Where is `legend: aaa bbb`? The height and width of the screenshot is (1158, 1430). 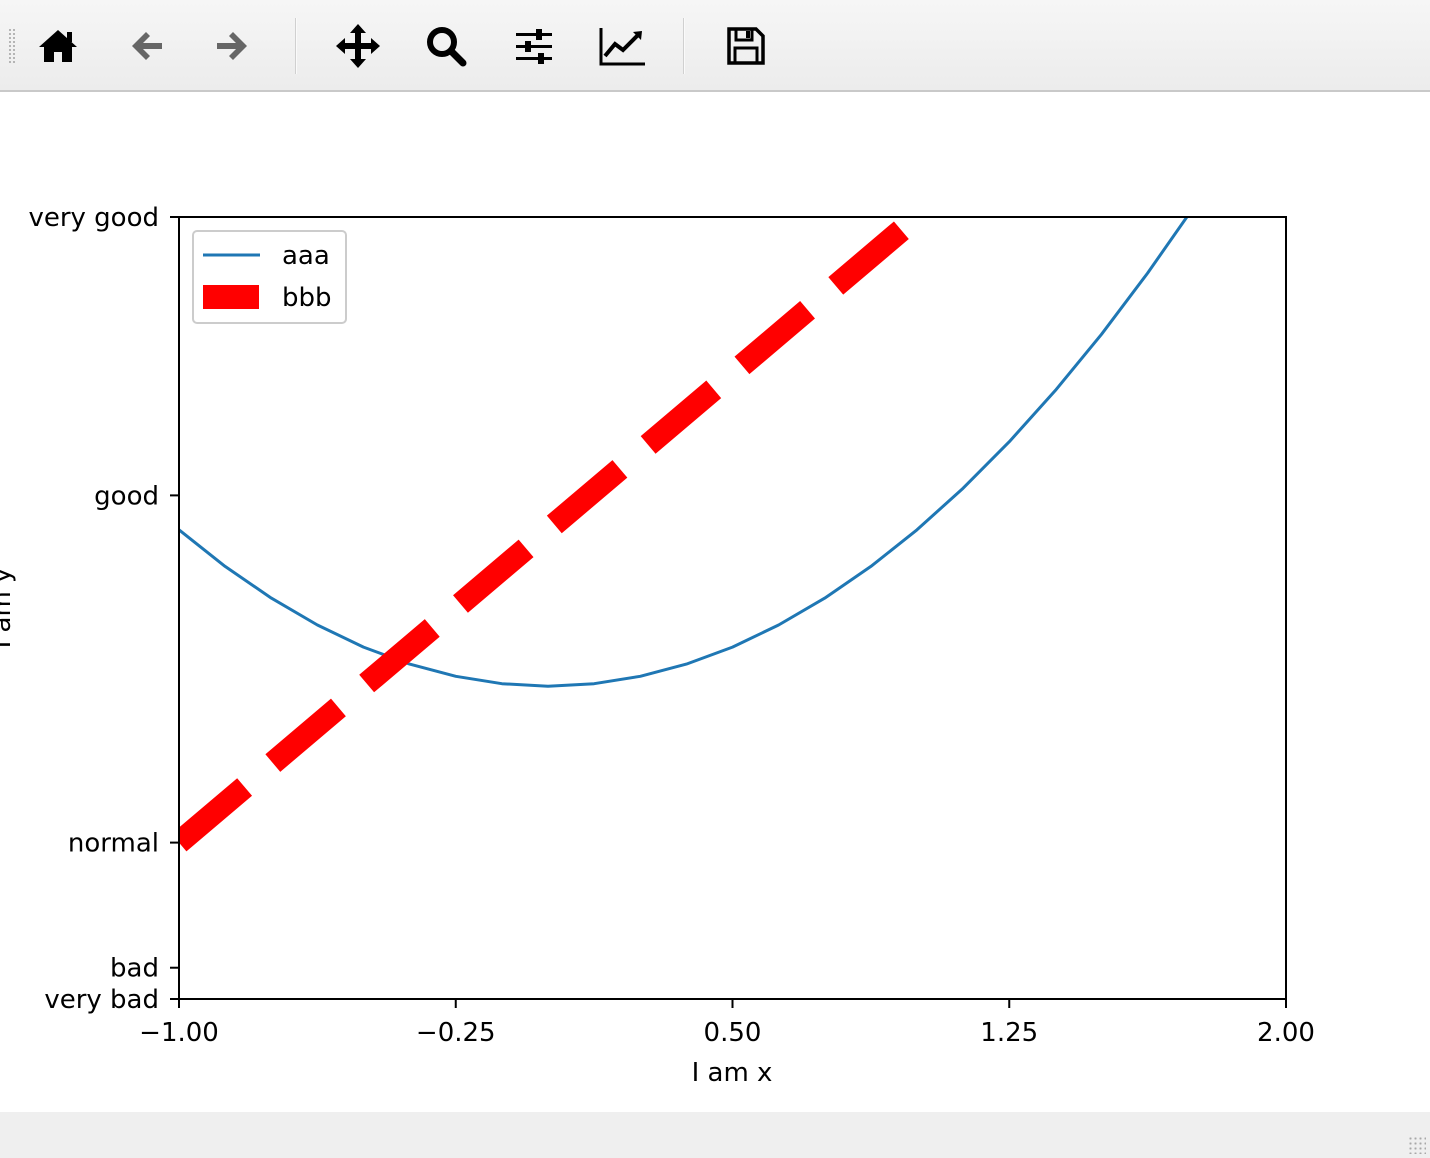
legend: aaa bbb is located at coordinates (269, 277).